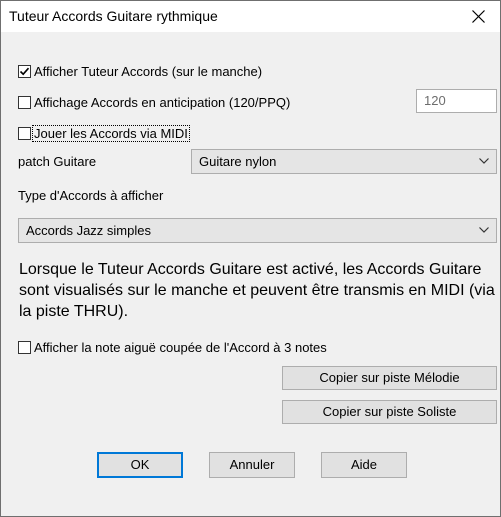 The height and width of the screenshot is (517, 501). Describe the element at coordinates (140, 465) in the screenshot. I see `ok-button: OK` at that location.